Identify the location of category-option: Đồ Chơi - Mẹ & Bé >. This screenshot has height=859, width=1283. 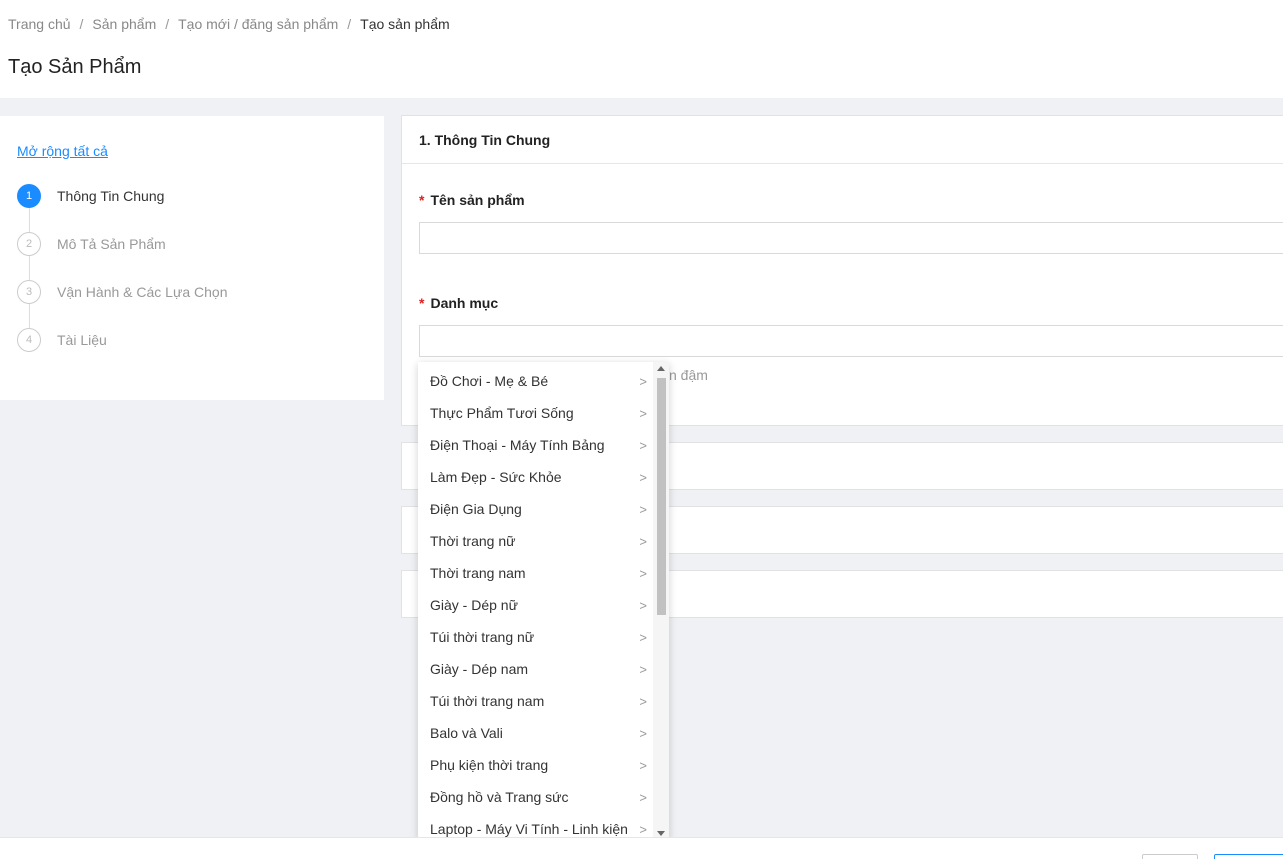
(535, 381).